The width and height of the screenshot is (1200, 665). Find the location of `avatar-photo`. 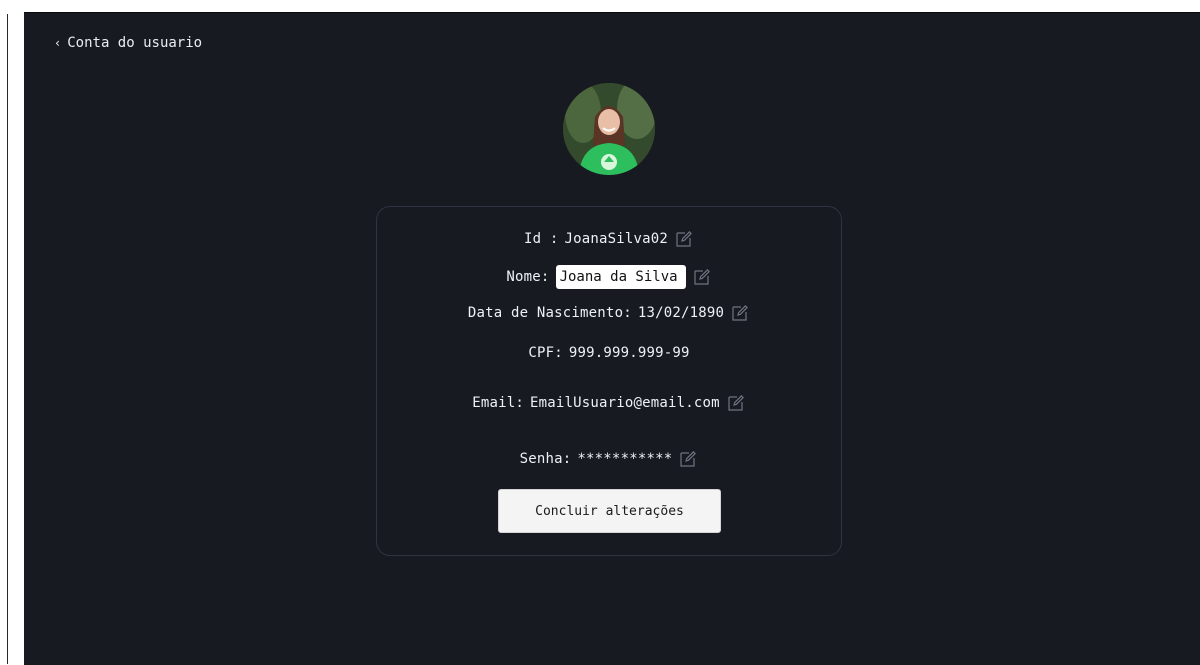

avatar-photo is located at coordinates (609, 129).